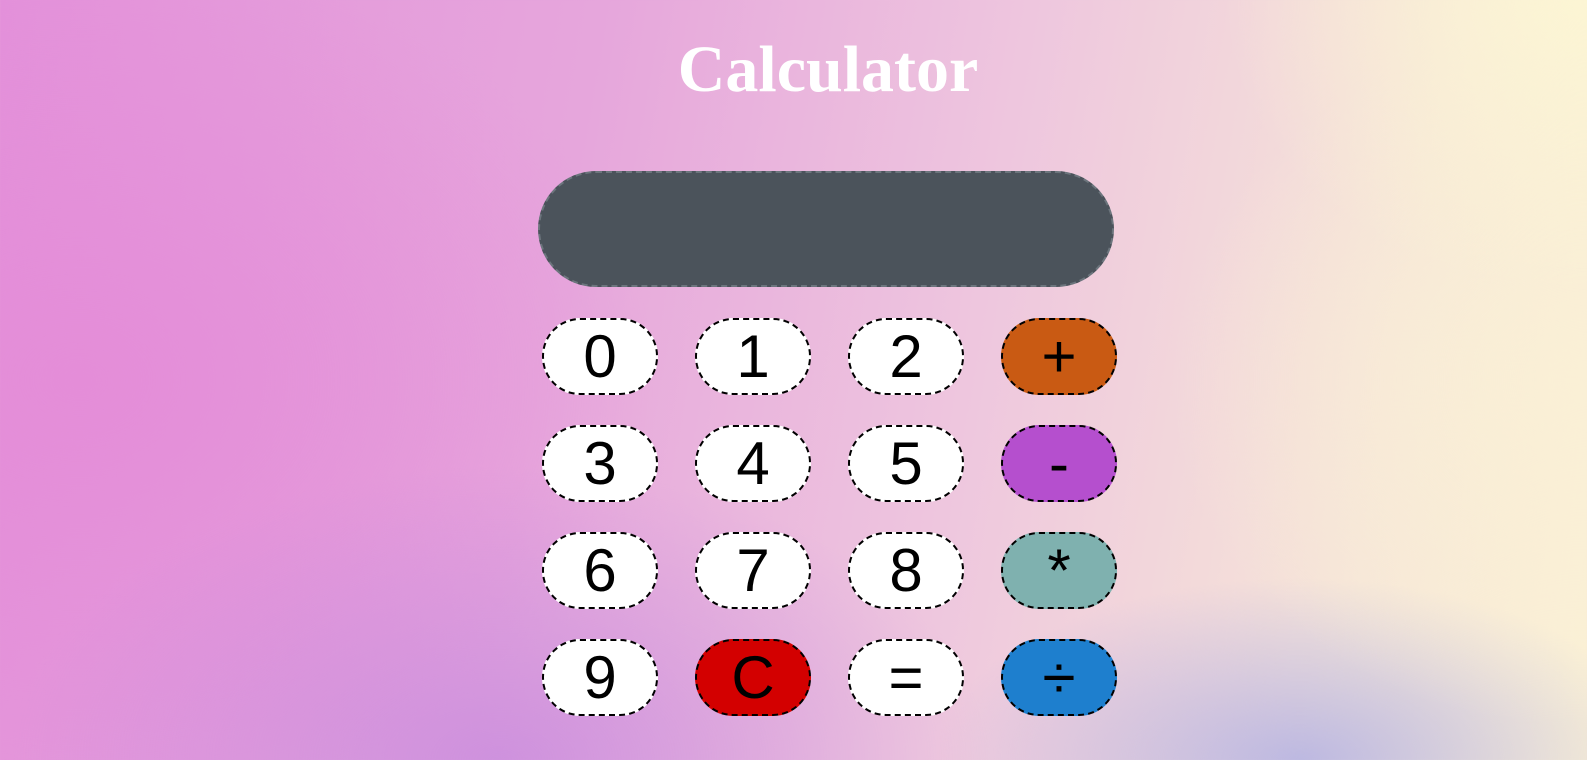  What do you see at coordinates (1059, 570) in the screenshot?
I see `multiply-button: *` at bounding box center [1059, 570].